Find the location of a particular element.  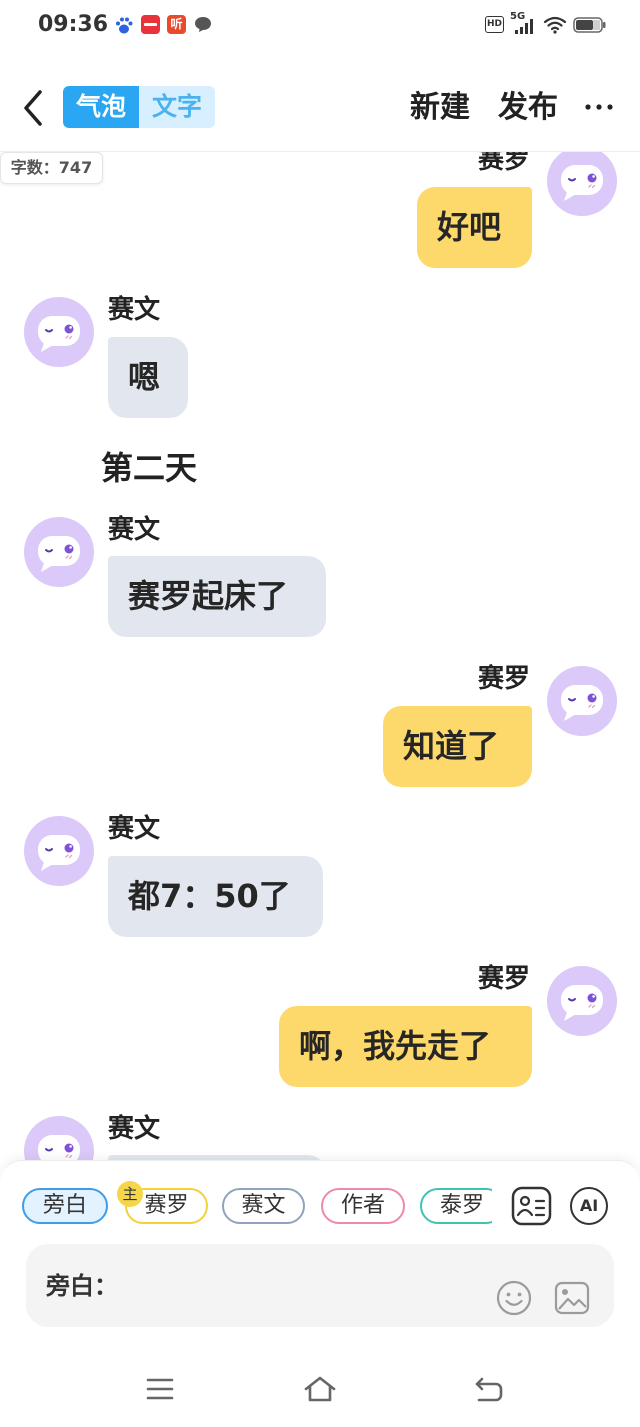

home-icon is located at coordinates (320, 1389).